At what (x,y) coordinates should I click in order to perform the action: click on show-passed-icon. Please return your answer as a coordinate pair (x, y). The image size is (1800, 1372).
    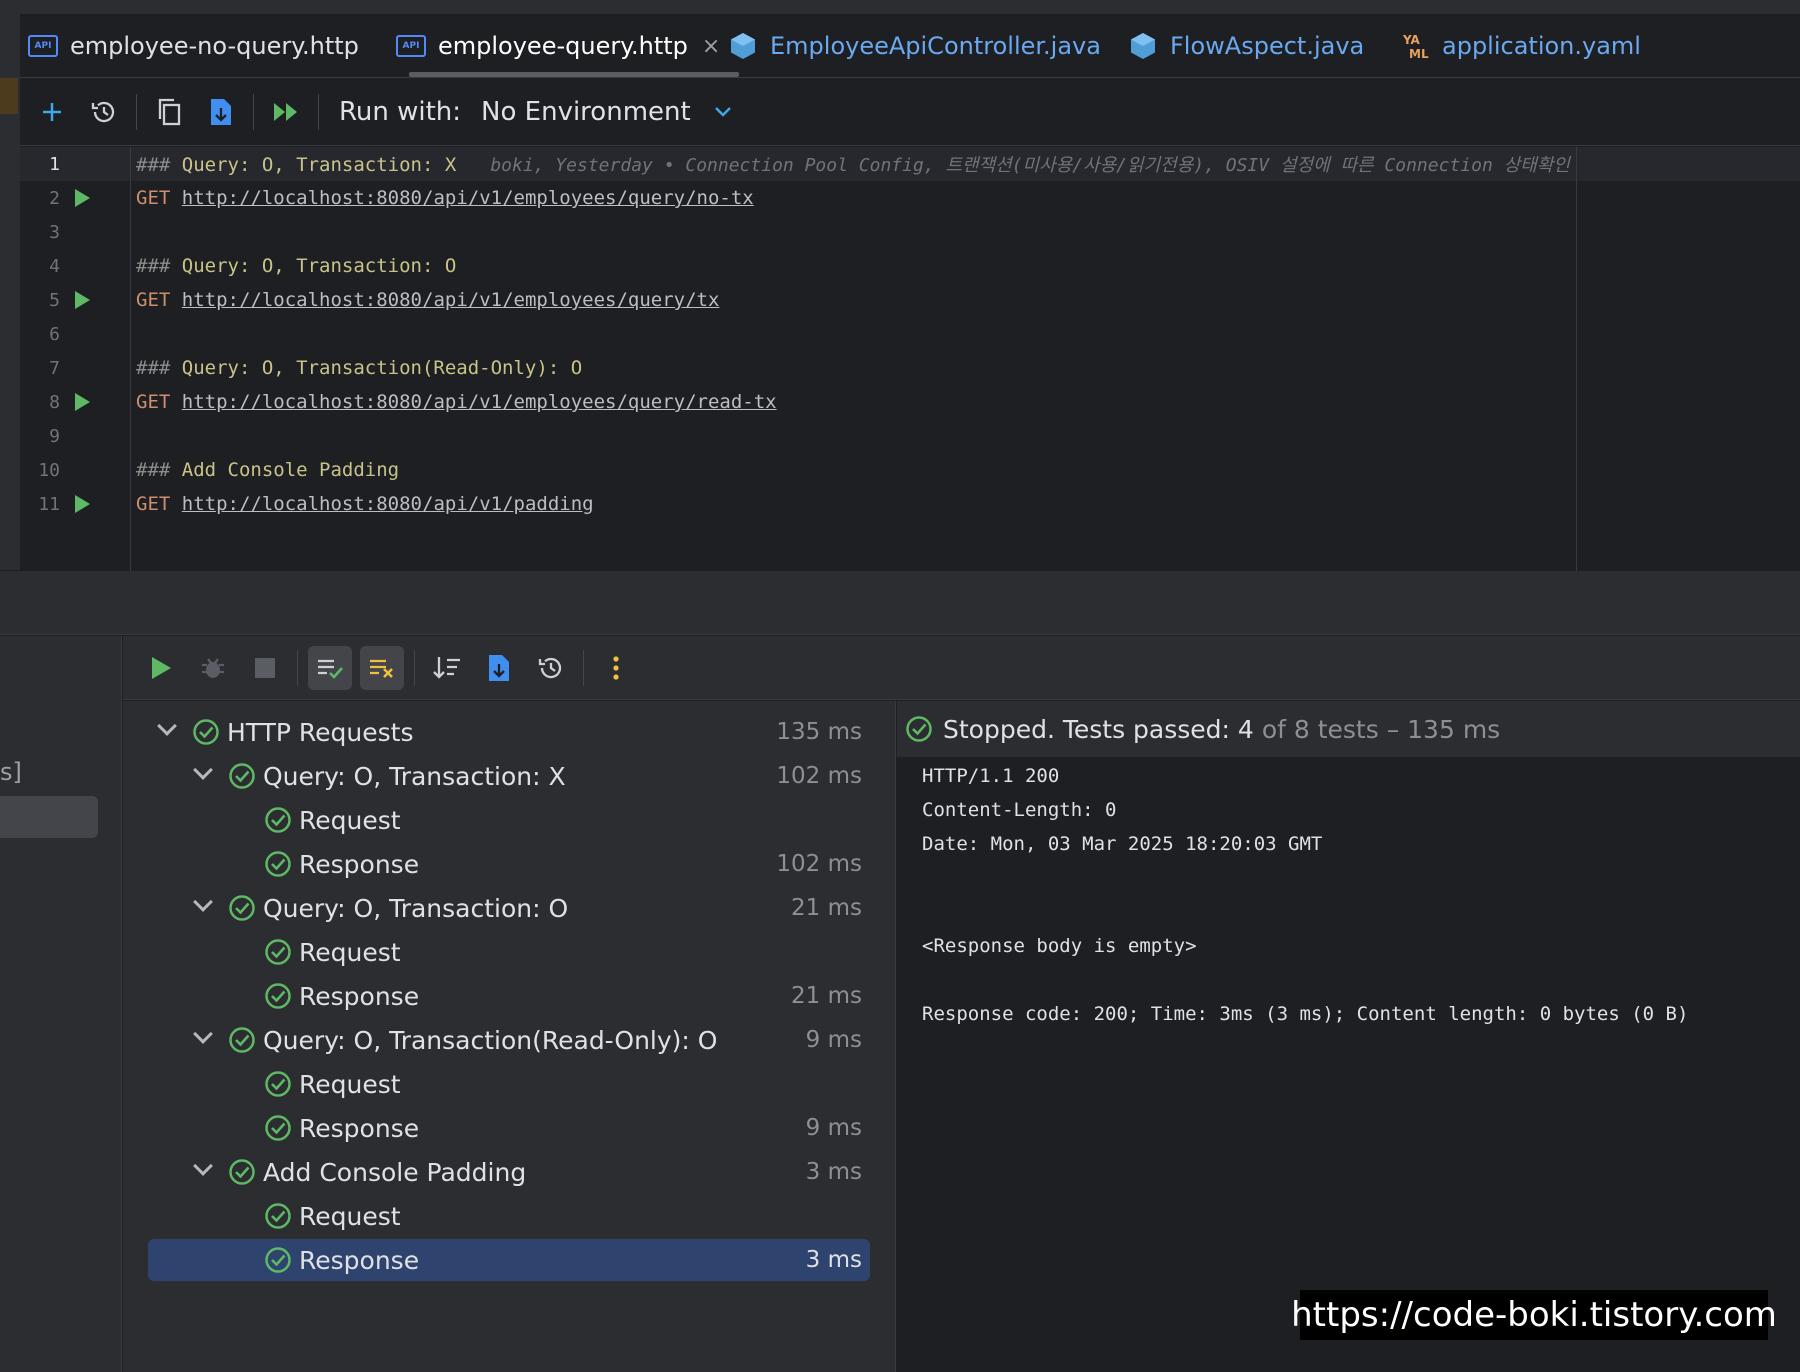
    Looking at the image, I should click on (330, 667).